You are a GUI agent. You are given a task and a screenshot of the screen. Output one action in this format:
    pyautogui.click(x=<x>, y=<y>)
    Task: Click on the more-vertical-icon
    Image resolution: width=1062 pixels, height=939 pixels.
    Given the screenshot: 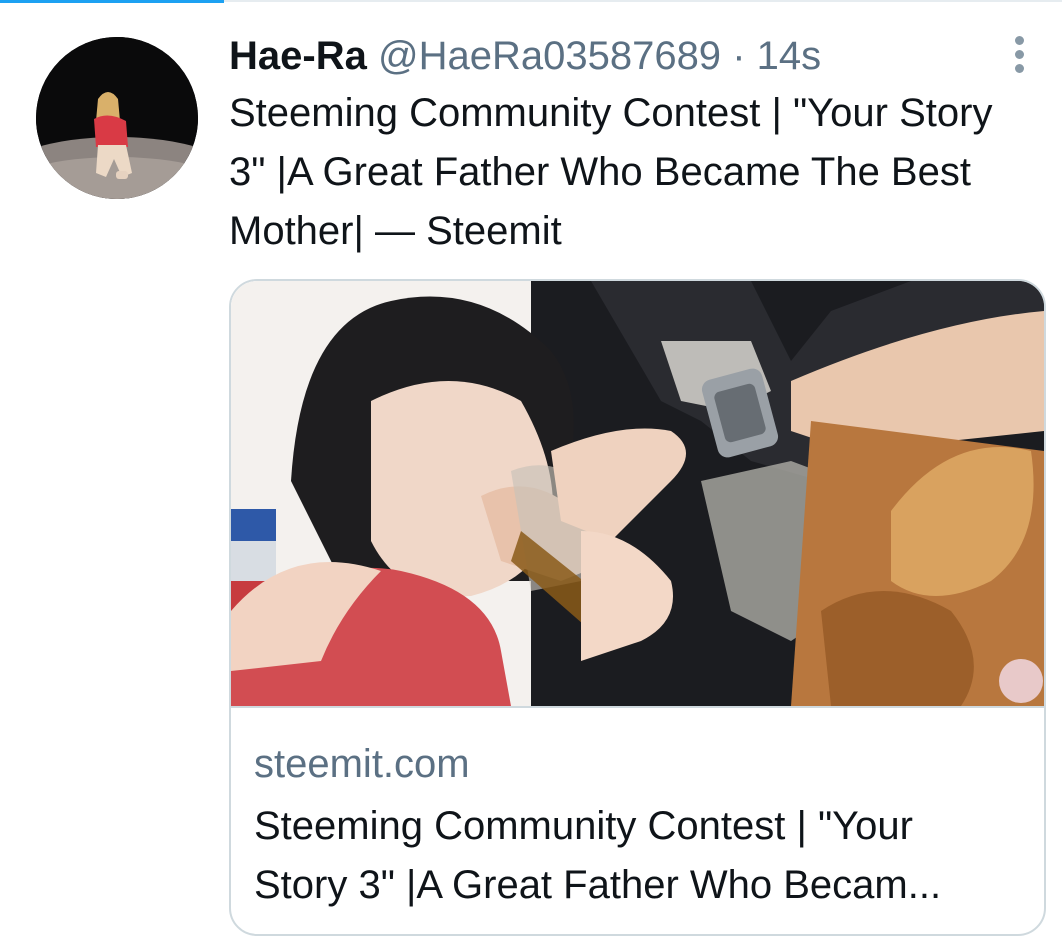 What is the action you would take?
    pyautogui.click(x=1020, y=54)
    